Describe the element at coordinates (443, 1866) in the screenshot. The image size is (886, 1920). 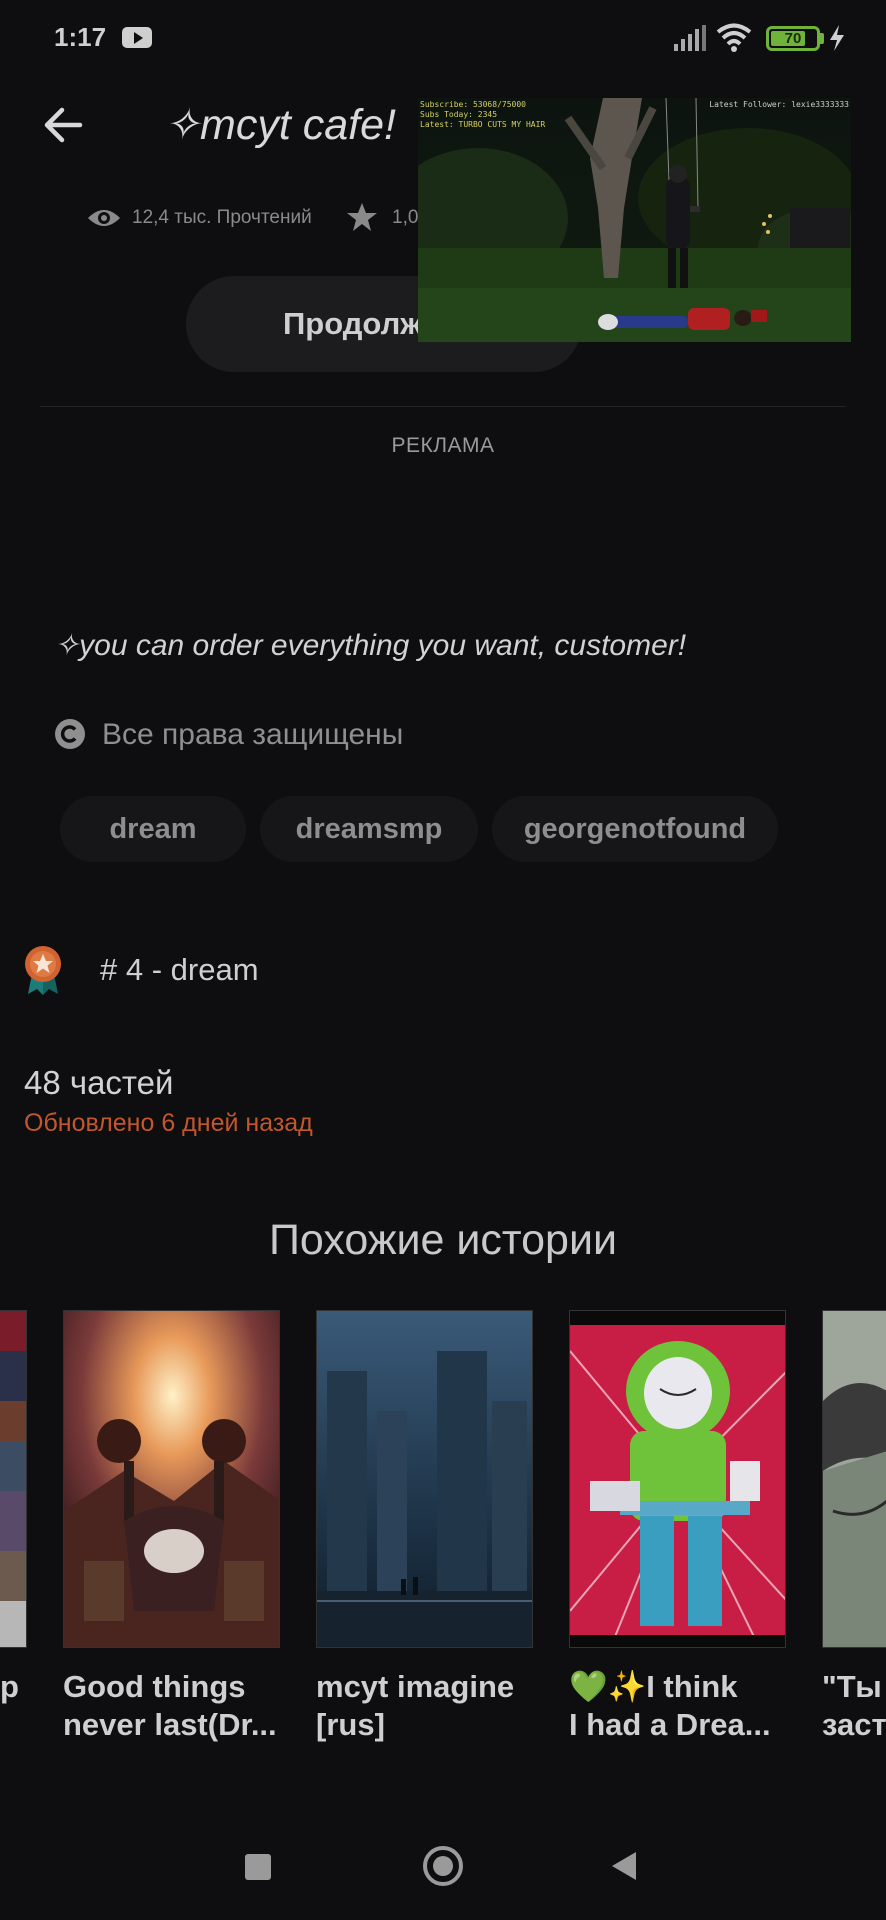
I see `home-button` at that location.